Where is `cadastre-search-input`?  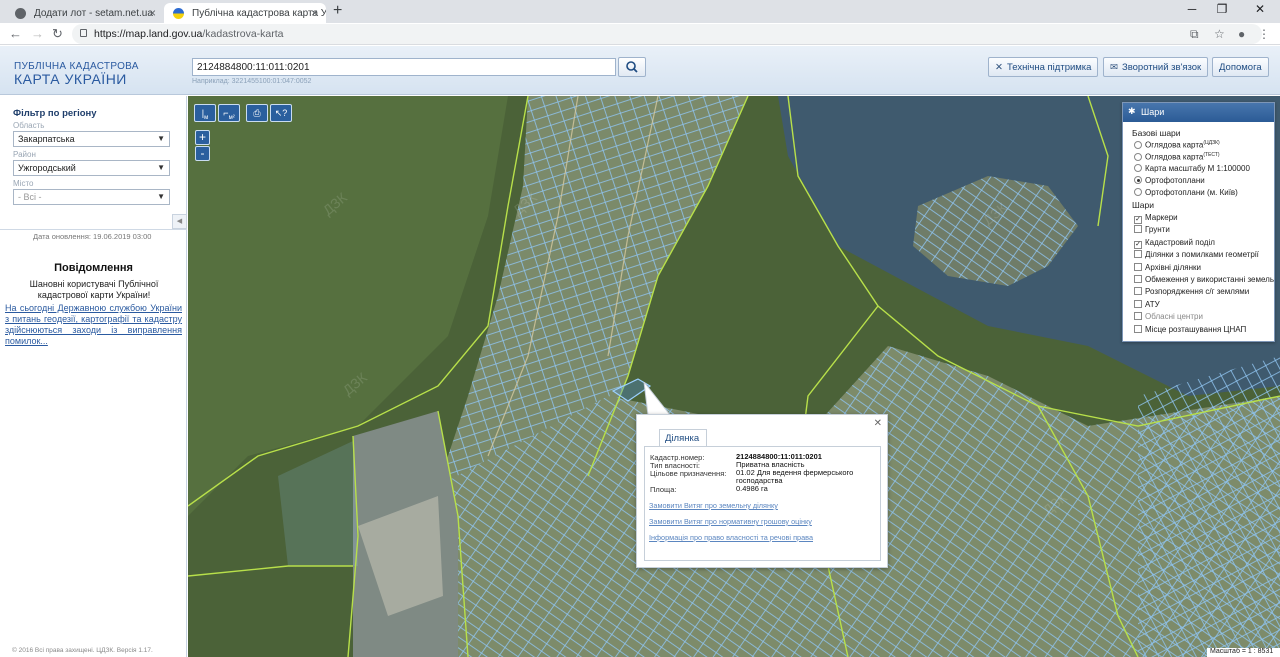
cadastre-search-input is located at coordinates (404, 67).